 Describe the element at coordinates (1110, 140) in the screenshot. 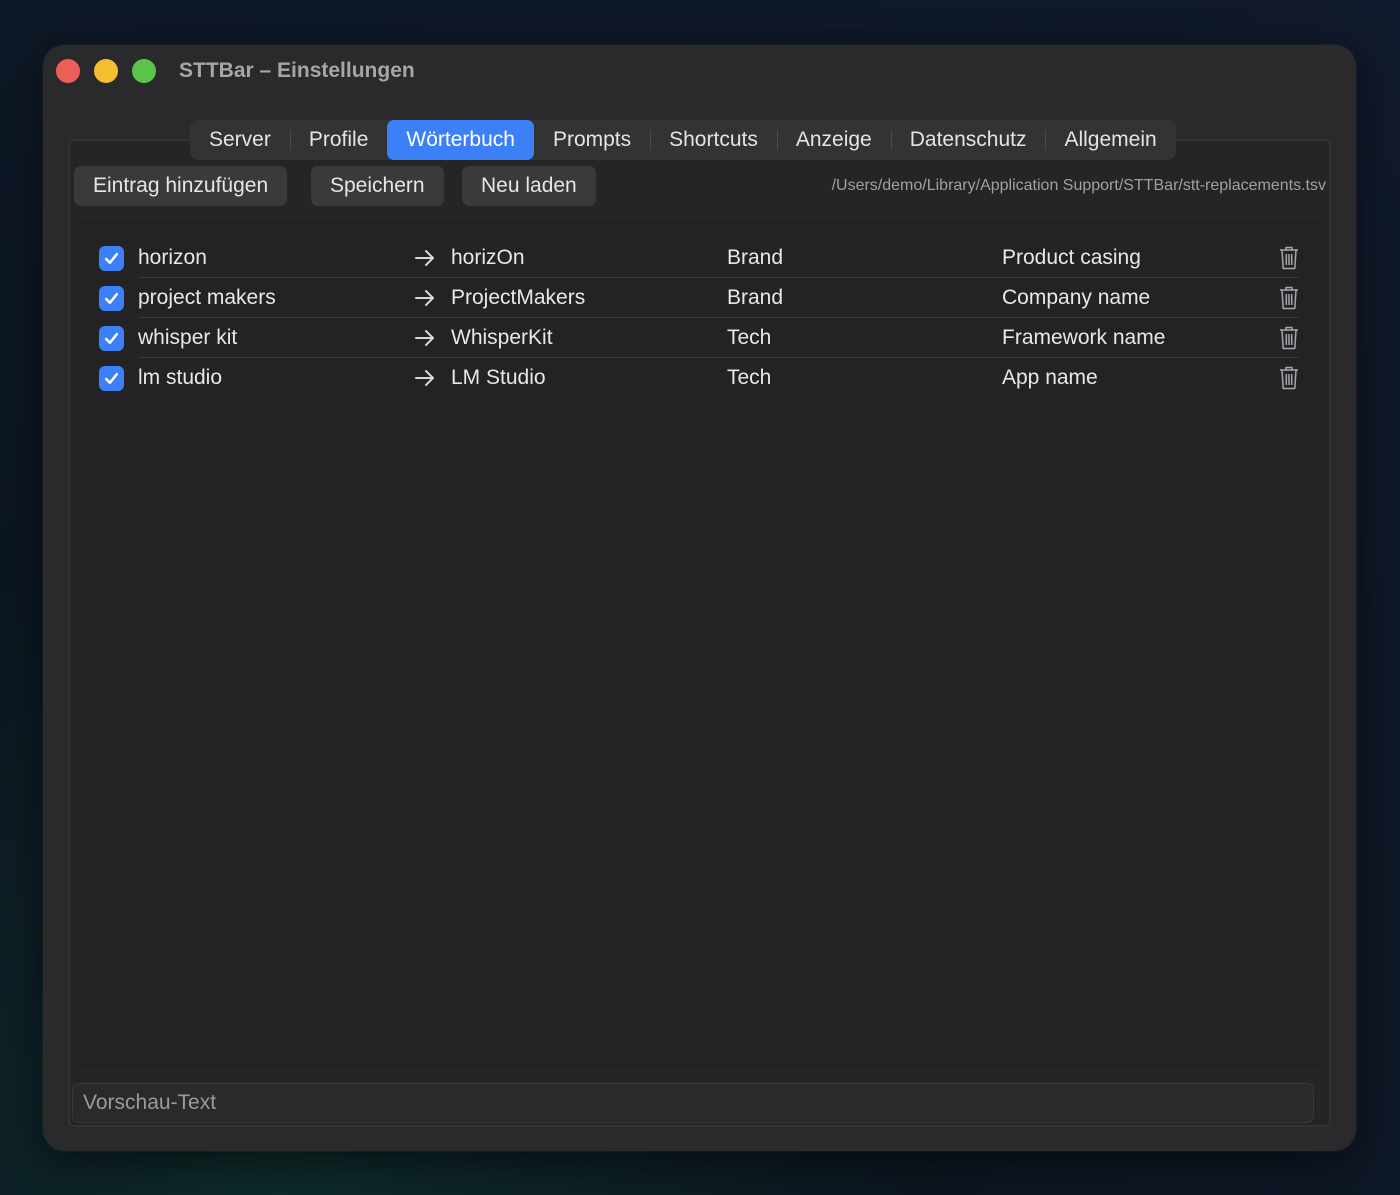

I see `tab-allgemein: Allgemein` at that location.